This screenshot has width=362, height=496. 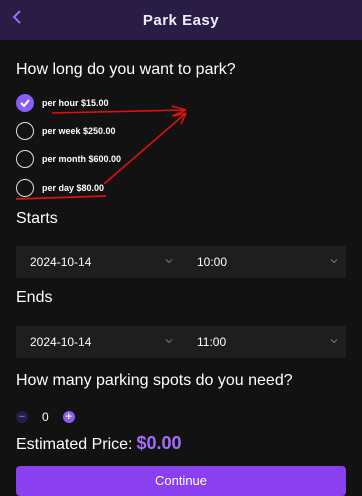 What do you see at coordinates (79, 131) in the screenshot?
I see `option-label: per week $250.00` at bounding box center [79, 131].